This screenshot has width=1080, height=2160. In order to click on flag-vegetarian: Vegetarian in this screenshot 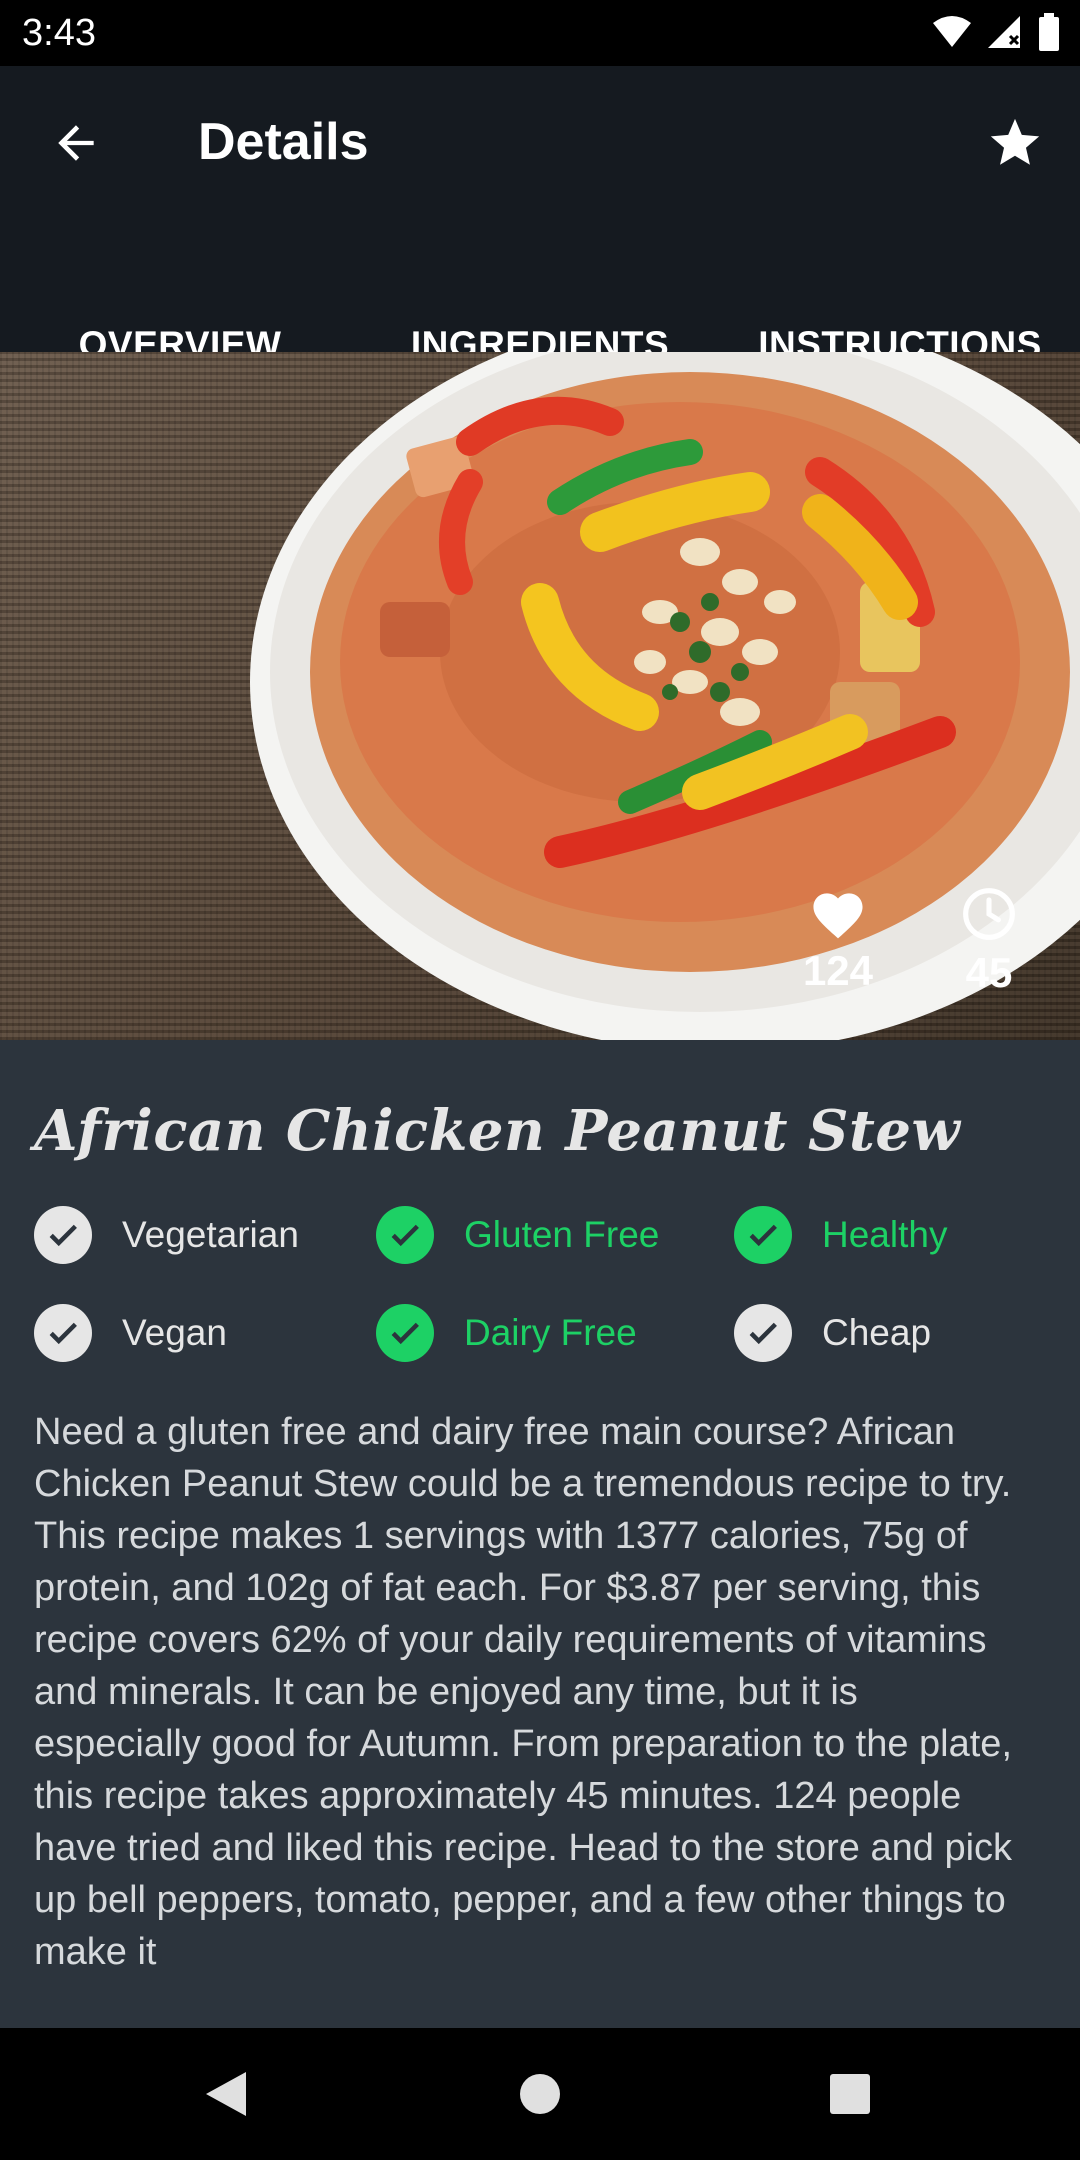, I will do `click(166, 1235)`.